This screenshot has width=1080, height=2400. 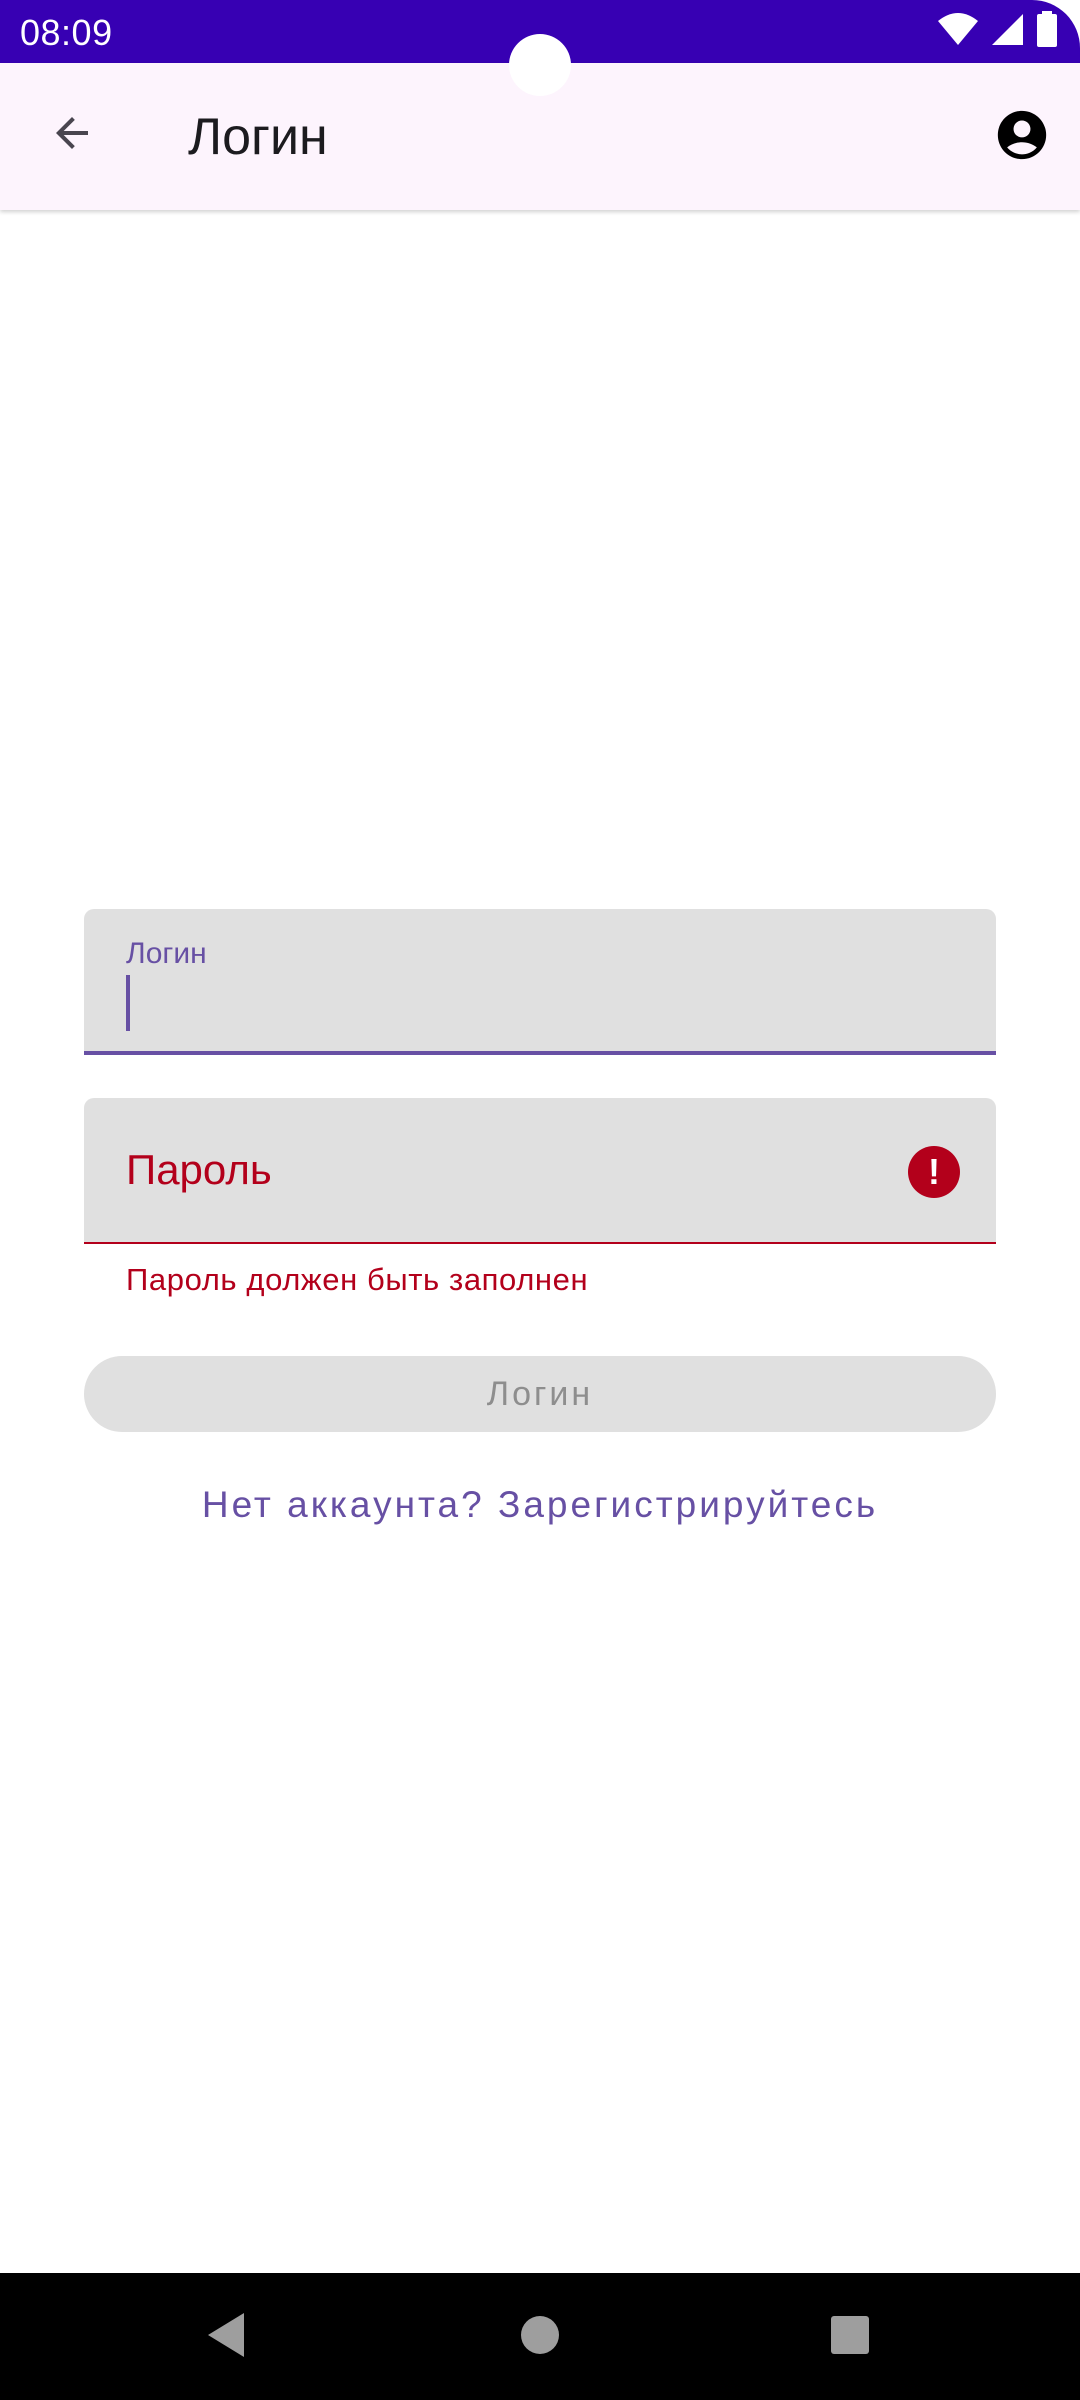 I want to click on login-button: Логин, so click(x=540, y=1394).